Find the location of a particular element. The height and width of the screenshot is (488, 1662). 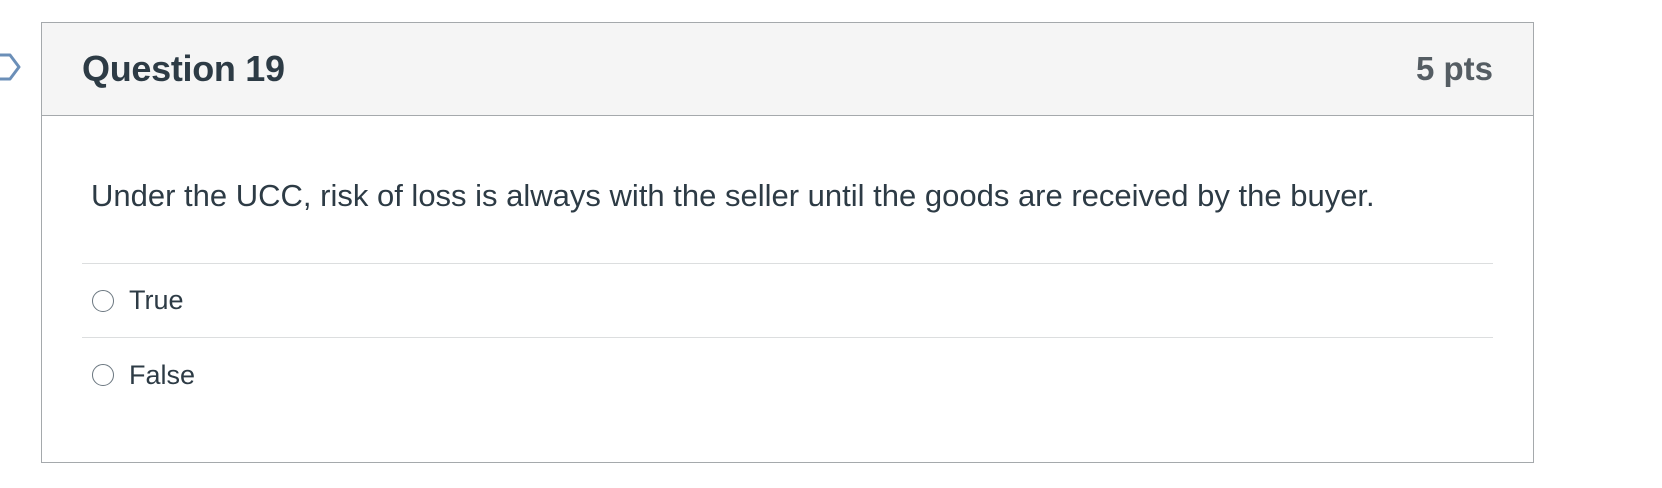

answer-option-false: False is located at coordinates (787, 375).